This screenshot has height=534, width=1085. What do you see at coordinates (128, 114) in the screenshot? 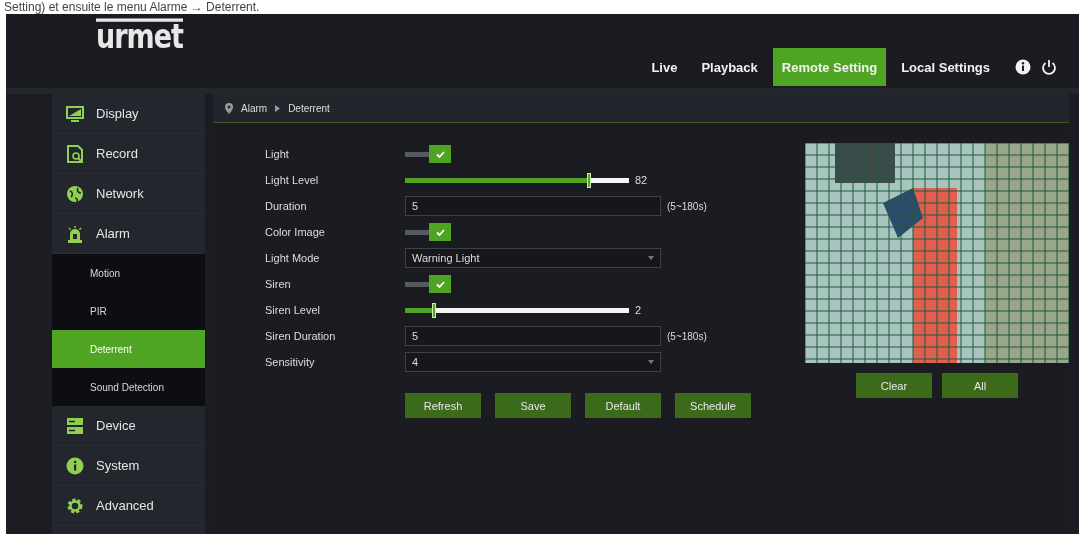
I see `sidebar-item: Display` at bounding box center [128, 114].